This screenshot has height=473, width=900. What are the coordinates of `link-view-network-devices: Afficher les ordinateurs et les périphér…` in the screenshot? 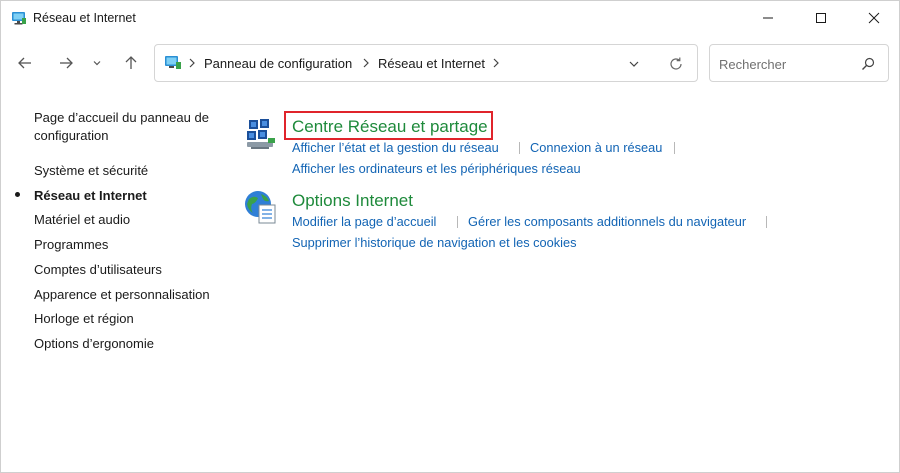 It's located at (436, 168).